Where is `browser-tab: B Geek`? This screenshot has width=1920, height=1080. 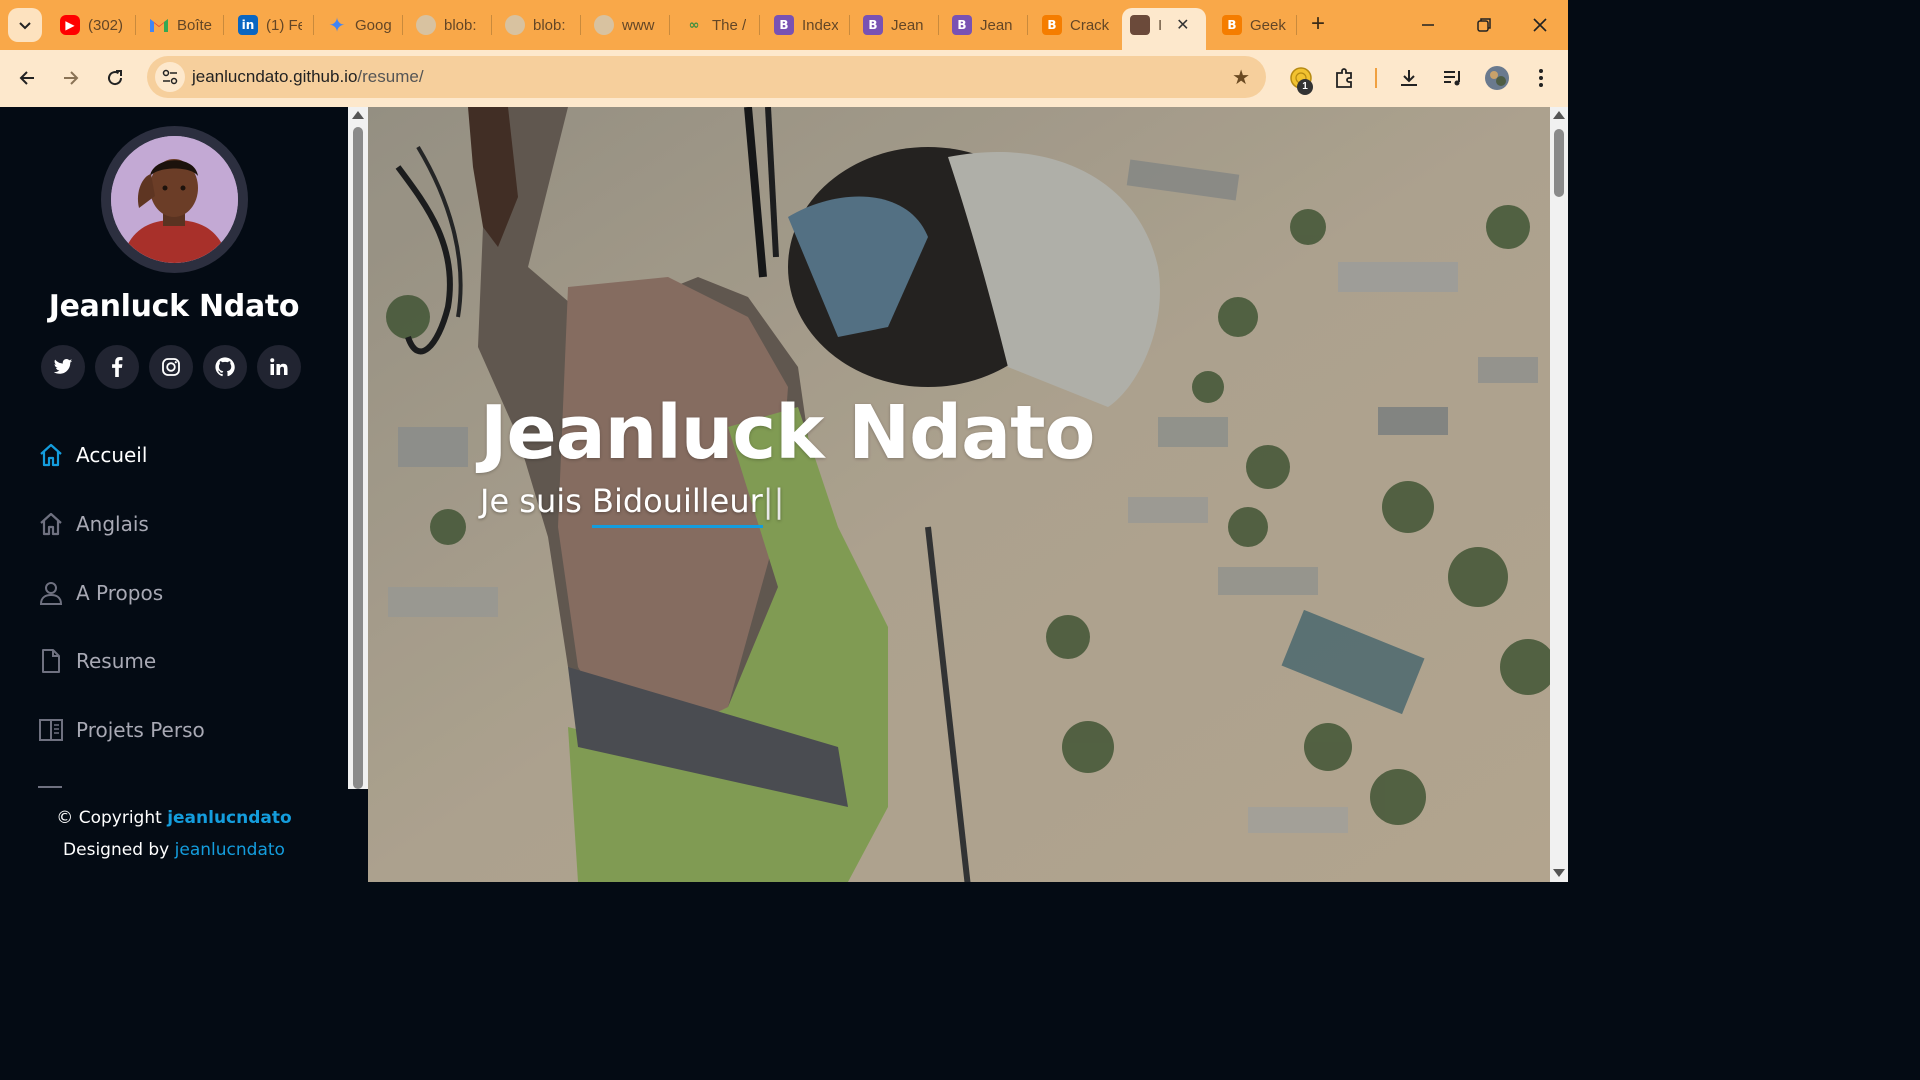
browser-tab: B Geek is located at coordinates (1254, 25).